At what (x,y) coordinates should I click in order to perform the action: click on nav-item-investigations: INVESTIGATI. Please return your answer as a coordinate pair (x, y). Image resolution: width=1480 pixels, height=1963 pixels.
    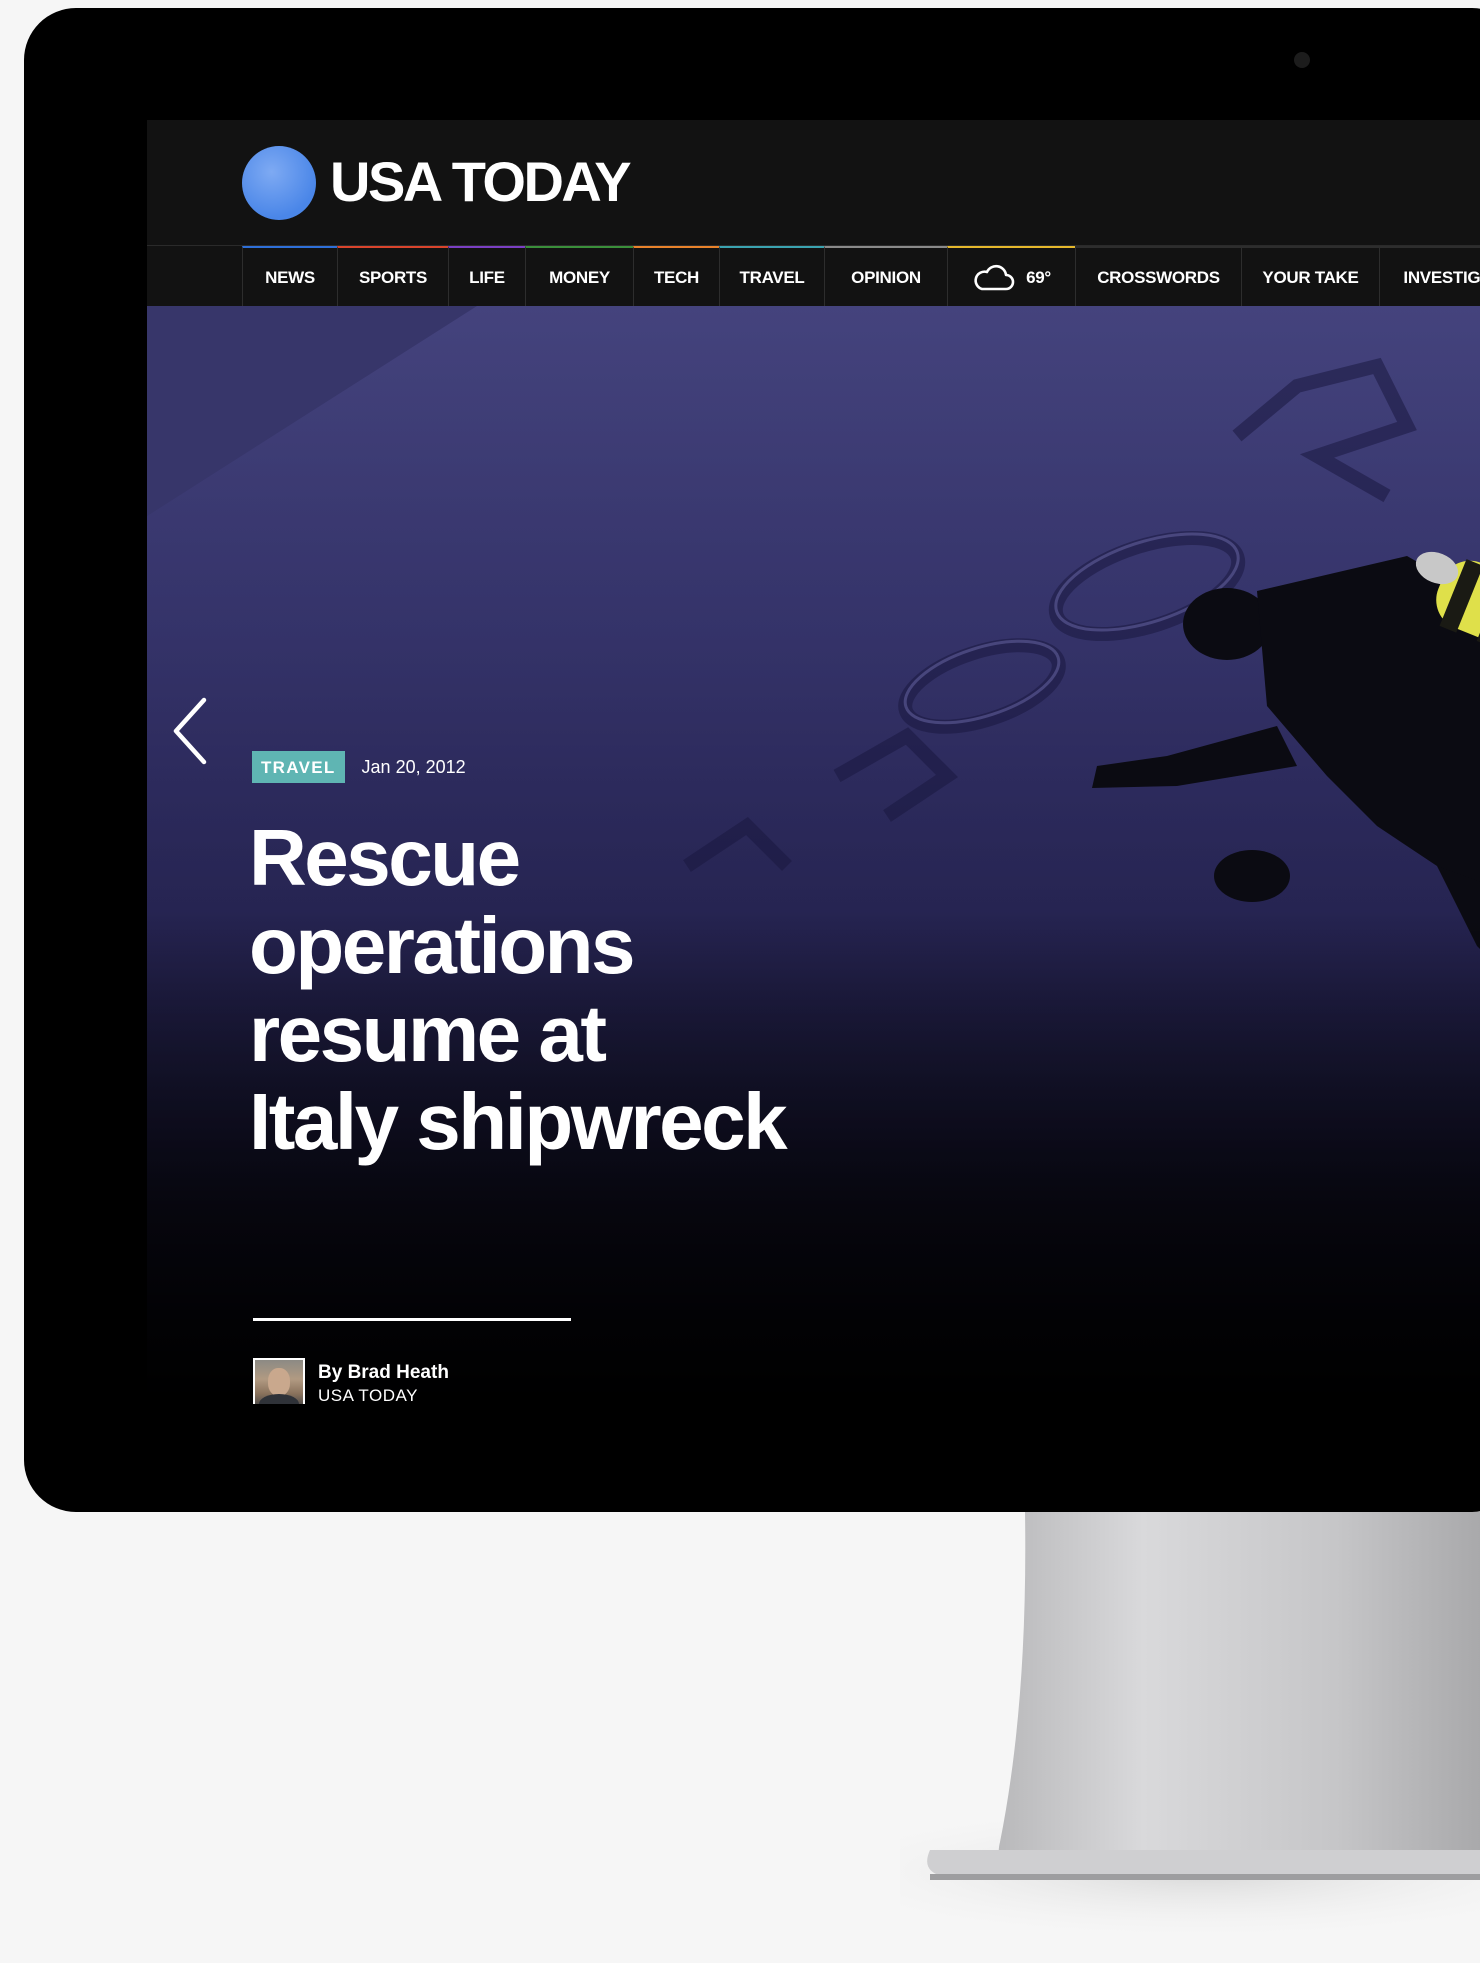
    Looking at the image, I should click on (1429, 276).